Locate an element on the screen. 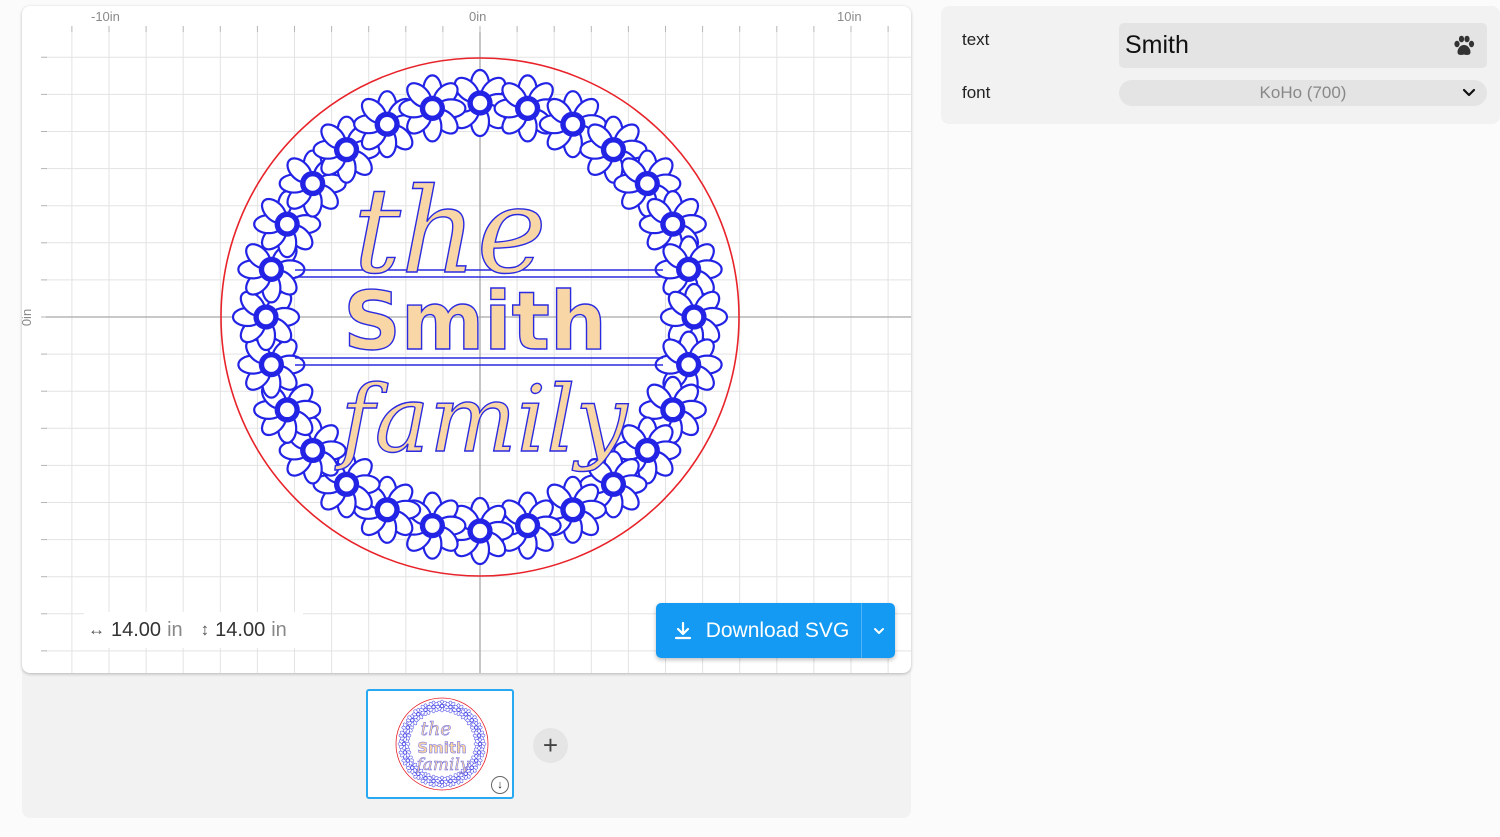 This screenshot has height=837, width=1500. width-readout: ↔ 14.00 in is located at coordinates (135, 630).